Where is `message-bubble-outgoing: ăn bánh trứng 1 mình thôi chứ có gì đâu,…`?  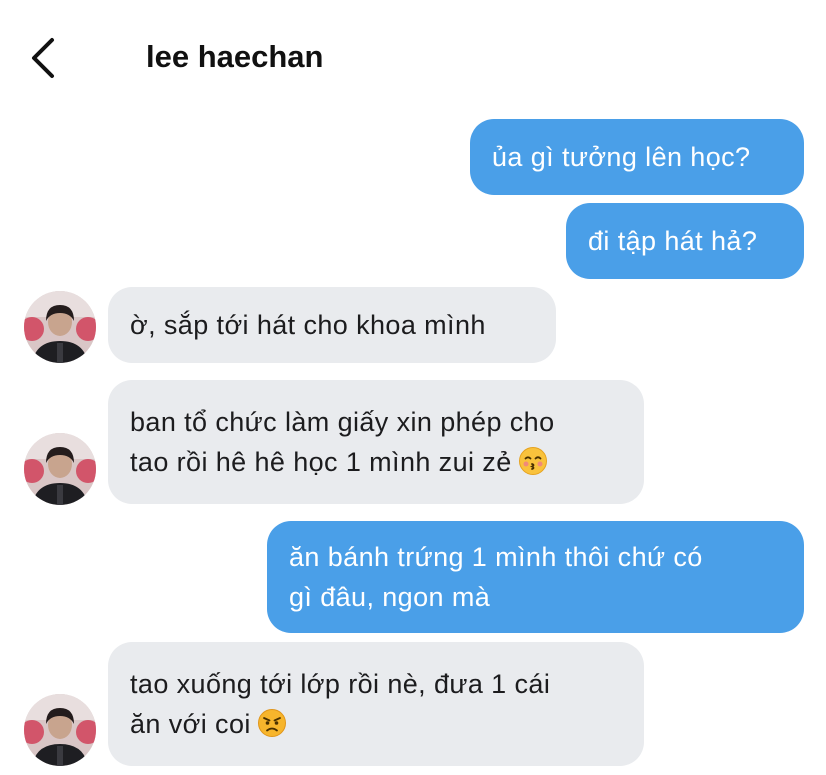 message-bubble-outgoing: ăn bánh trứng 1 mình thôi chứ có gì đâu,… is located at coordinates (535, 577).